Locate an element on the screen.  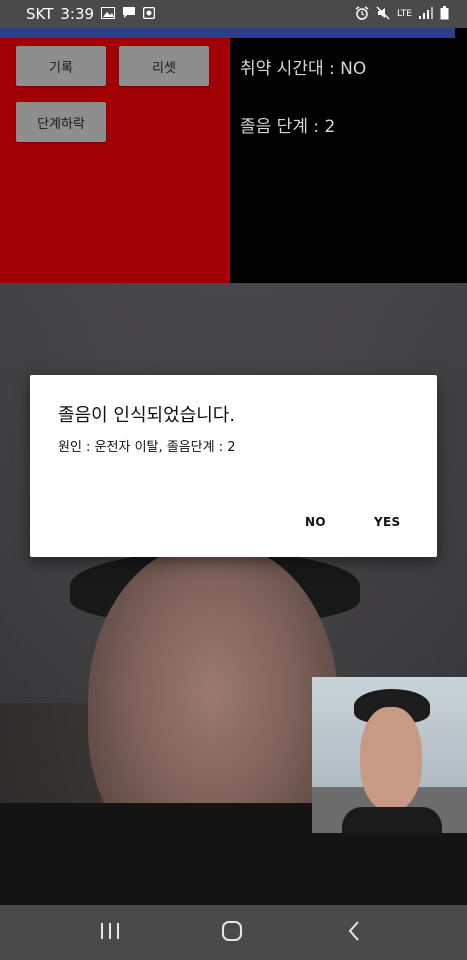
dialog-yes-button: YES is located at coordinates (387, 522).